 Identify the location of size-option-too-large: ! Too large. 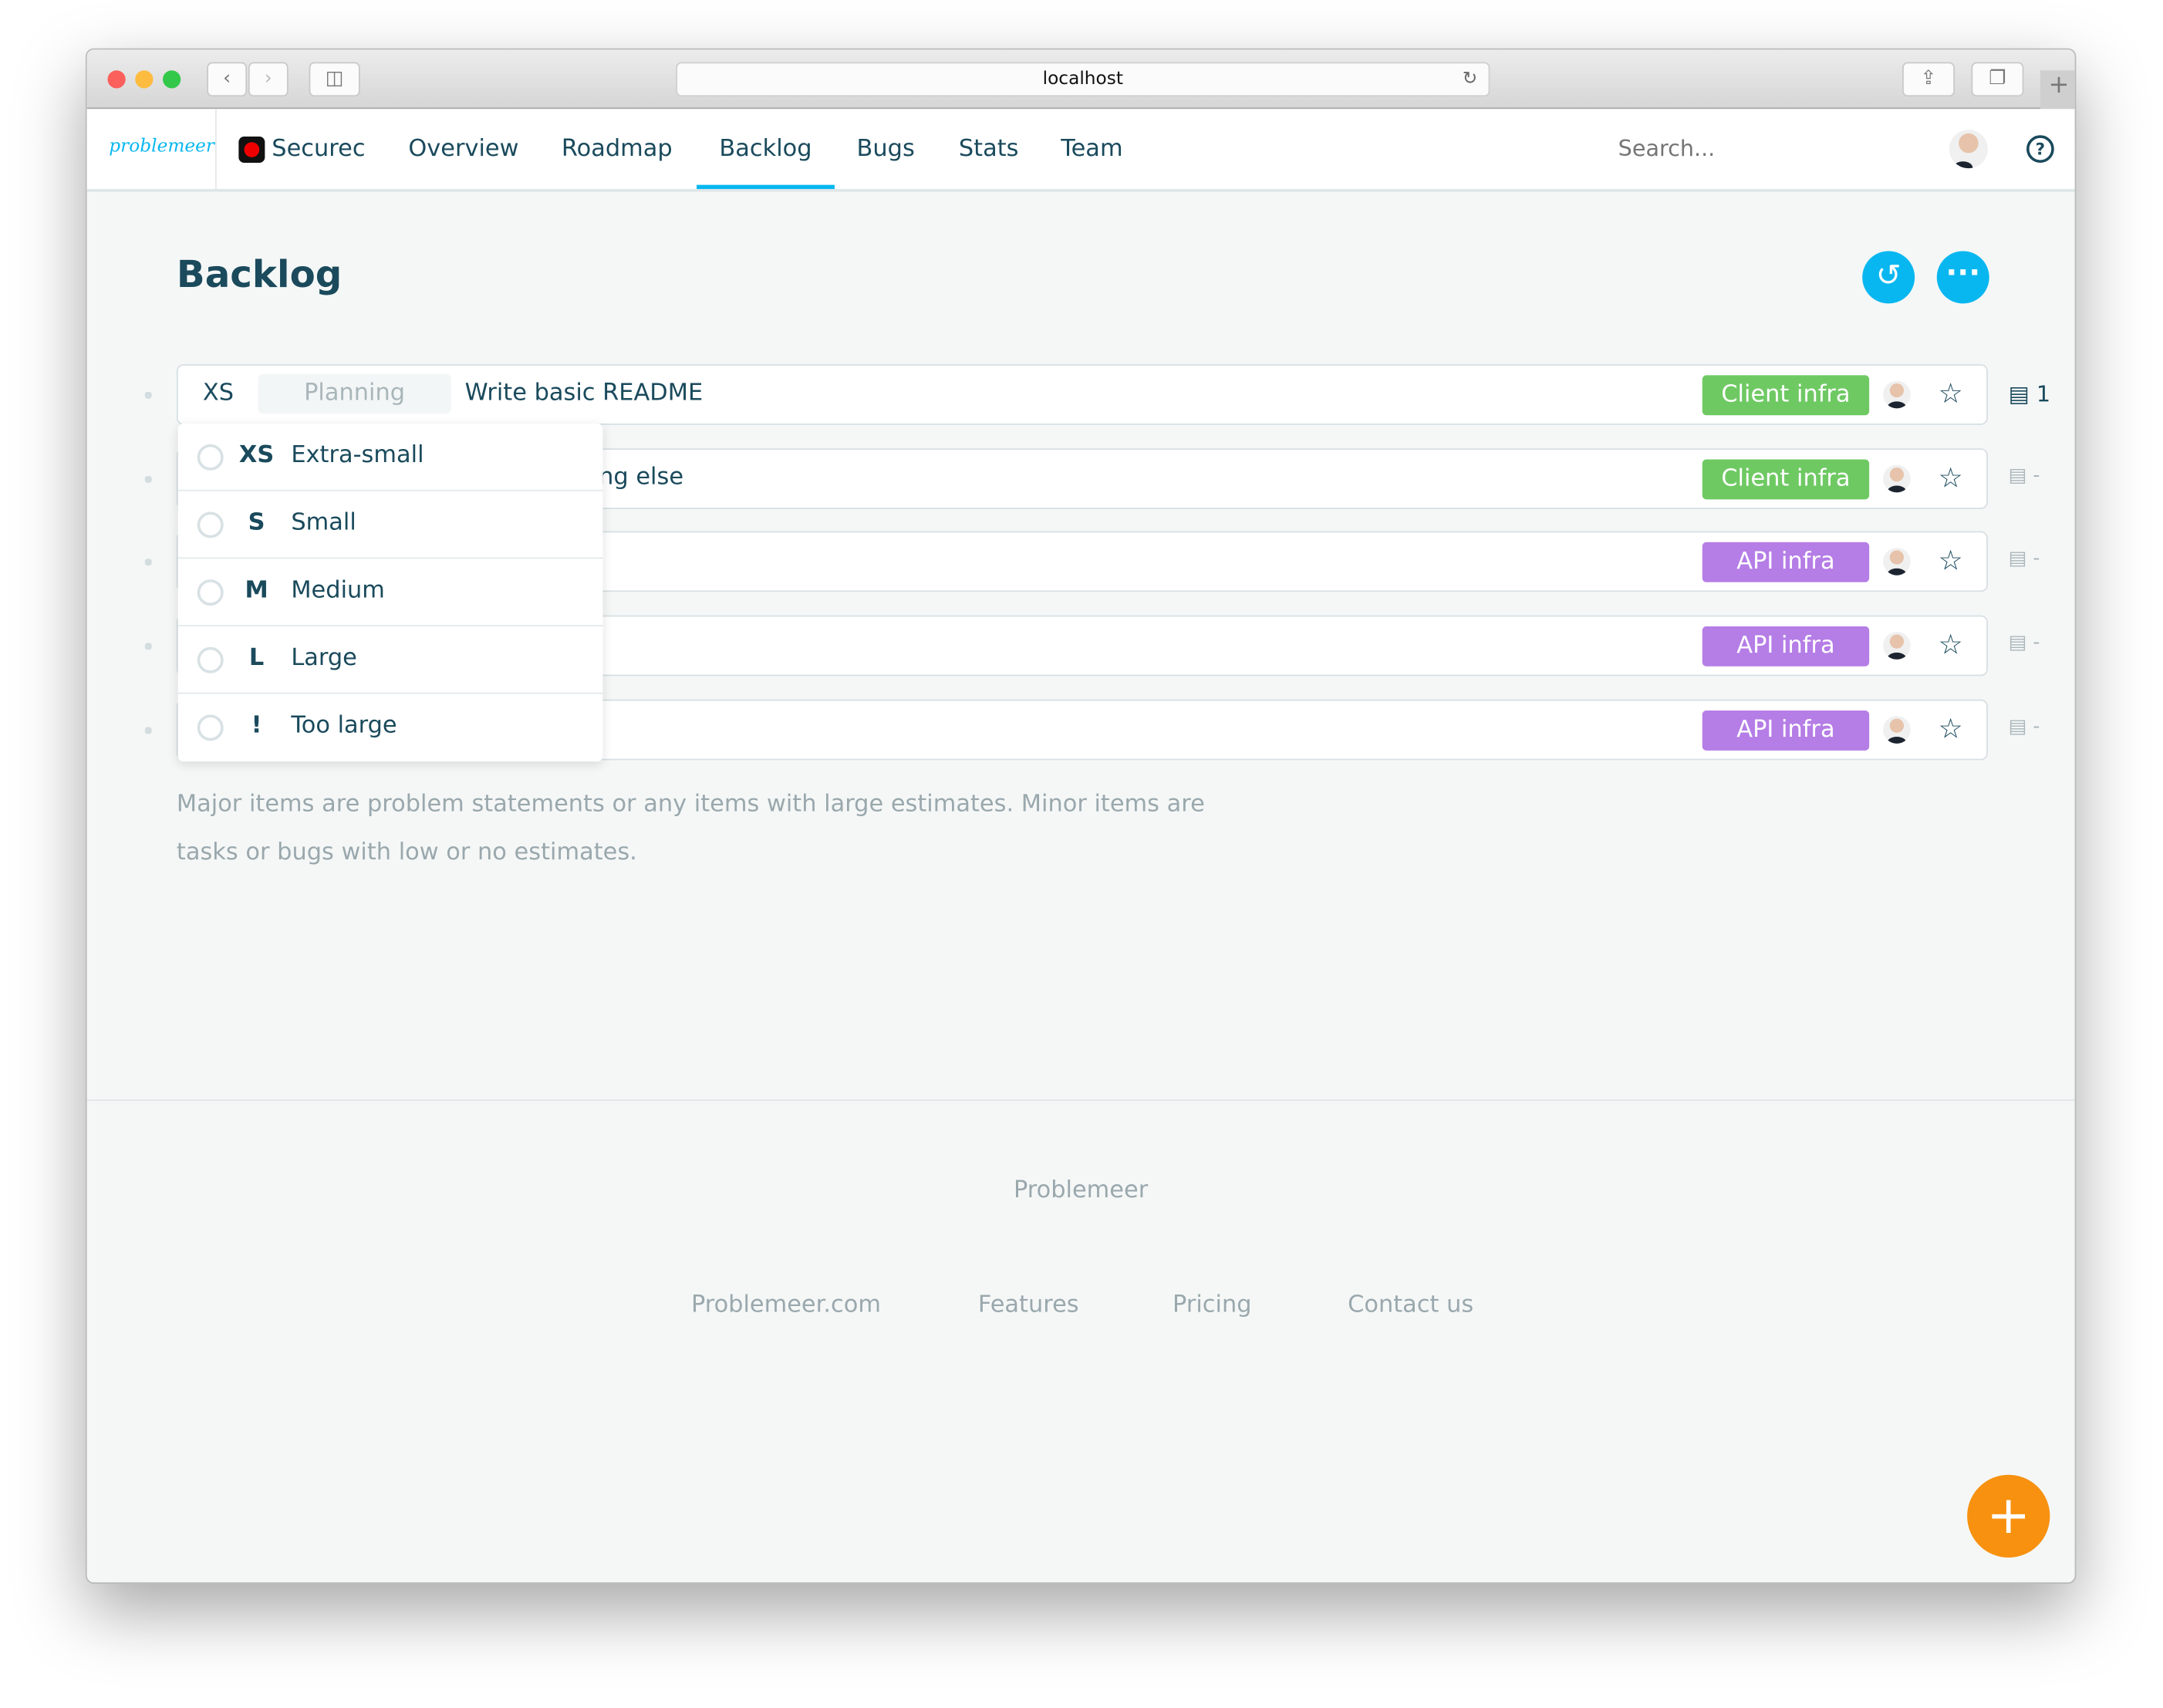
(390, 728).